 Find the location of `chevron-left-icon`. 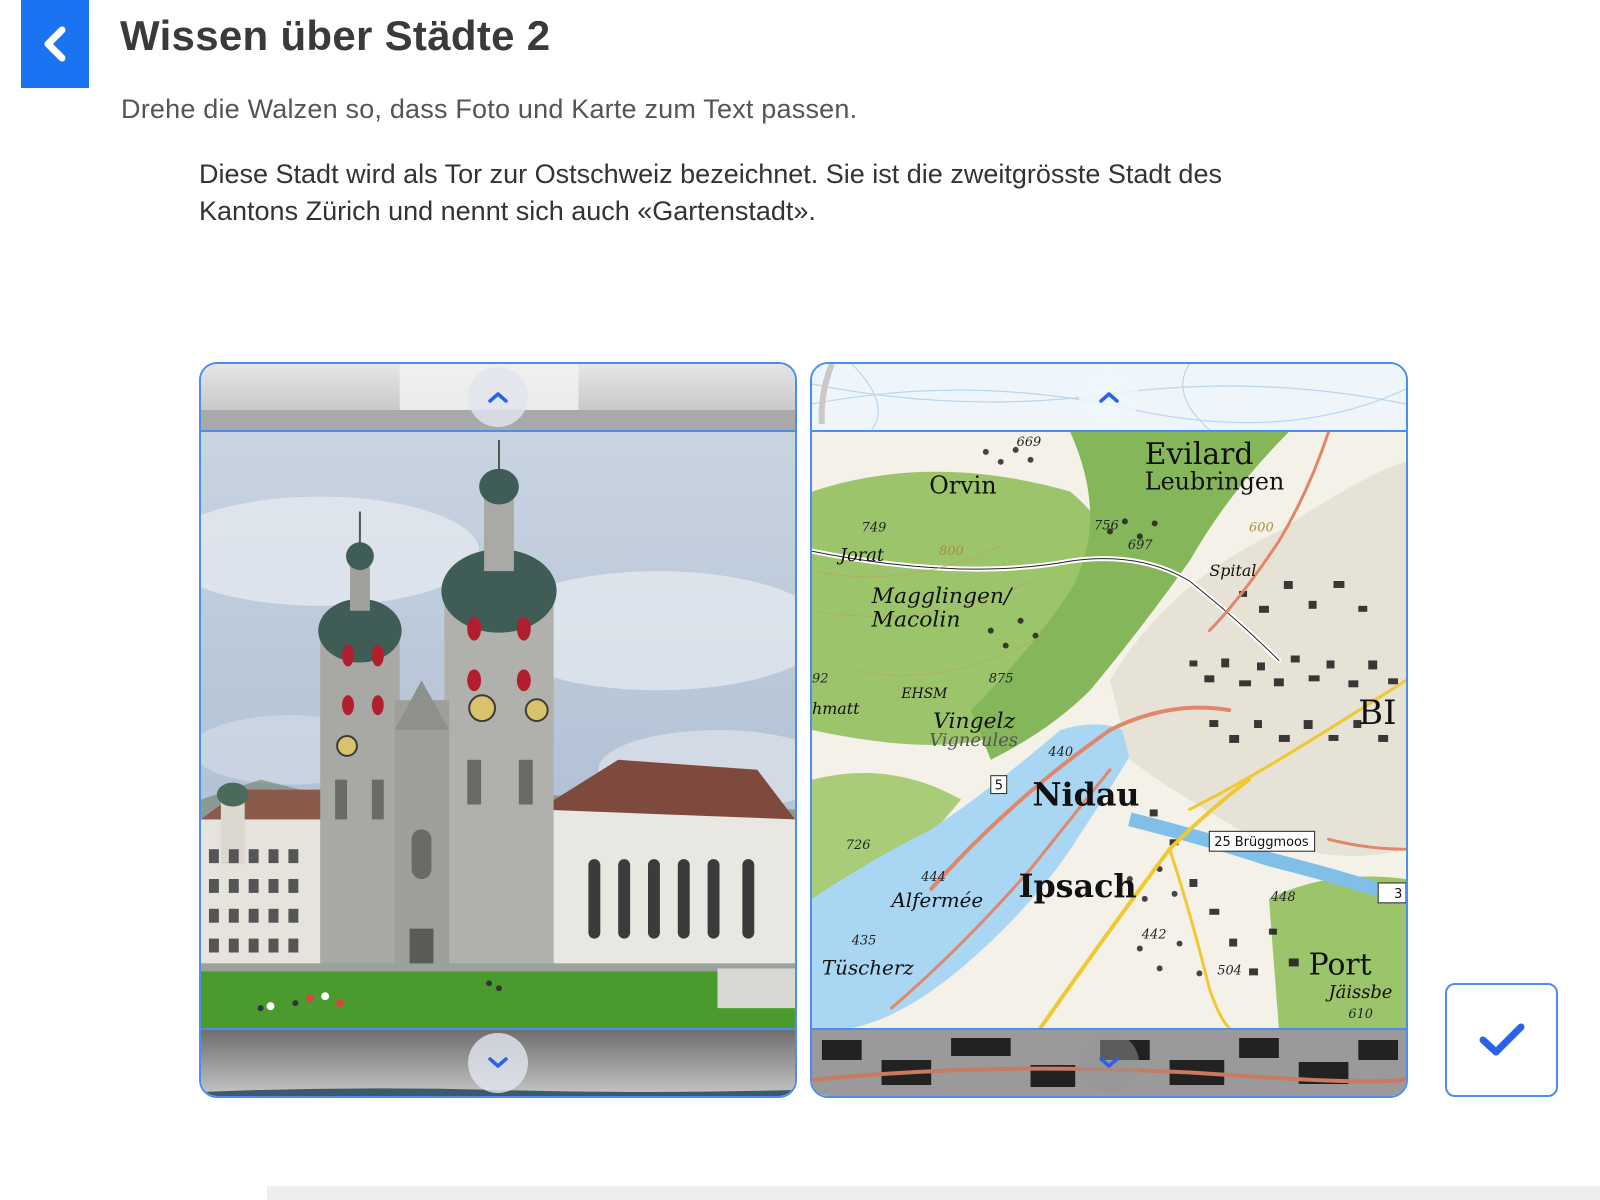

chevron-left-icon is located at coordinates (55, 44).